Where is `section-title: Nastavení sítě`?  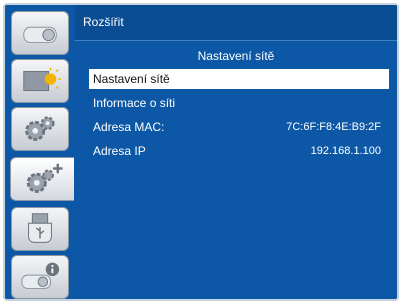 section-title: Nastavení sítě is located at coordinates (236, 56).